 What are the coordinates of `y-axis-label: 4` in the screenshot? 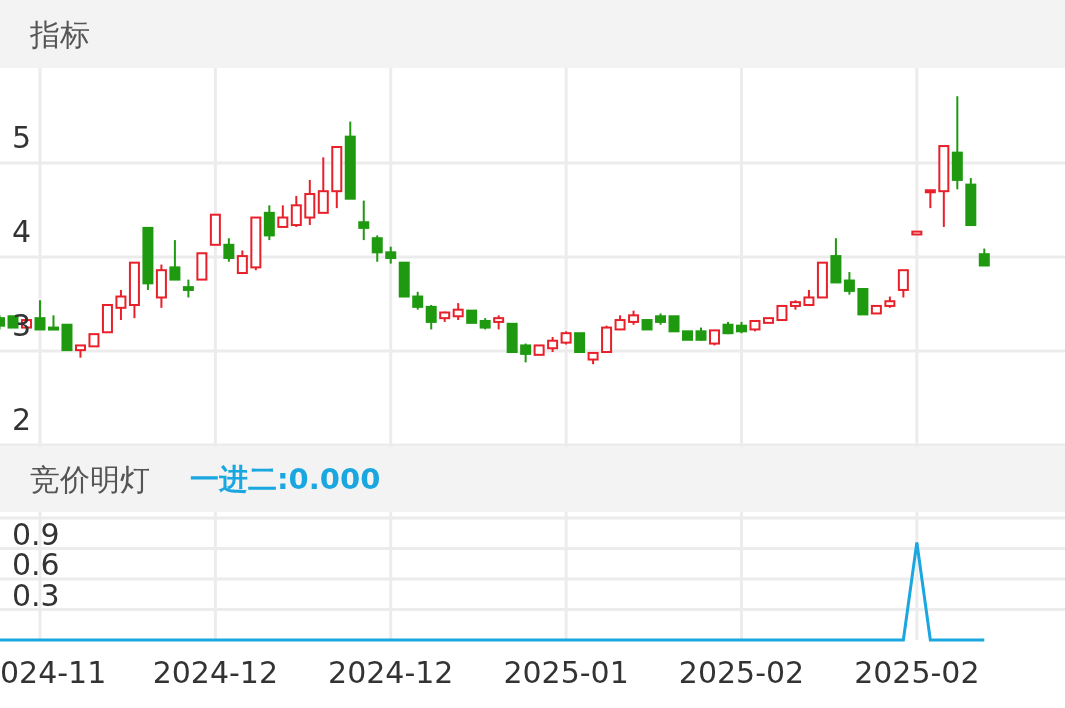 It's located at (22, 232).